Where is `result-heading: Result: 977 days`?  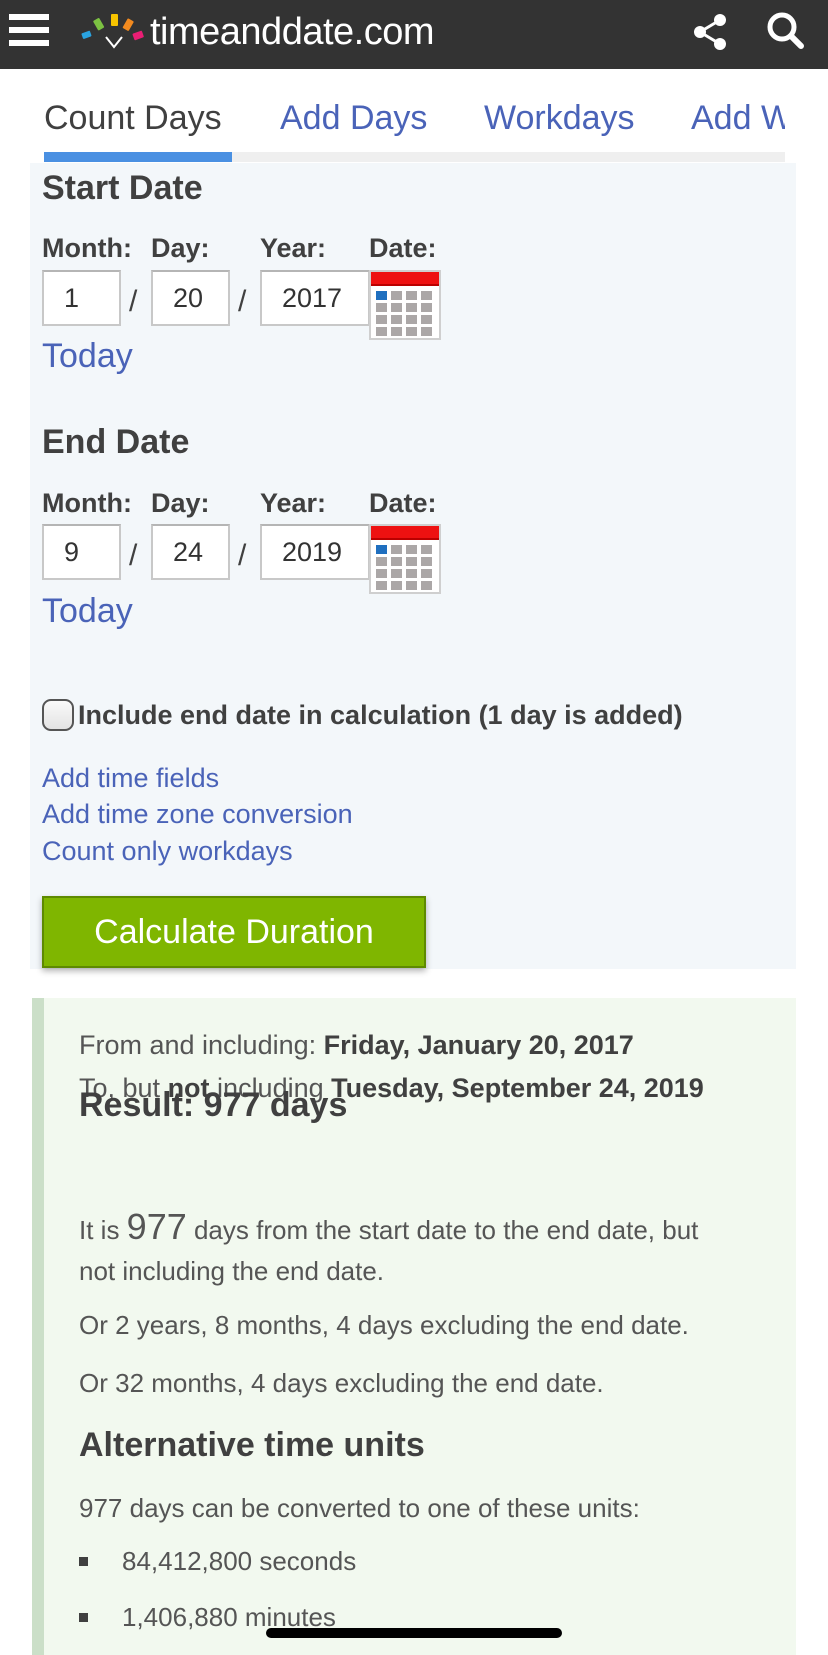
result-heading: Result: 977 days is located at coordinates (213, 1105).